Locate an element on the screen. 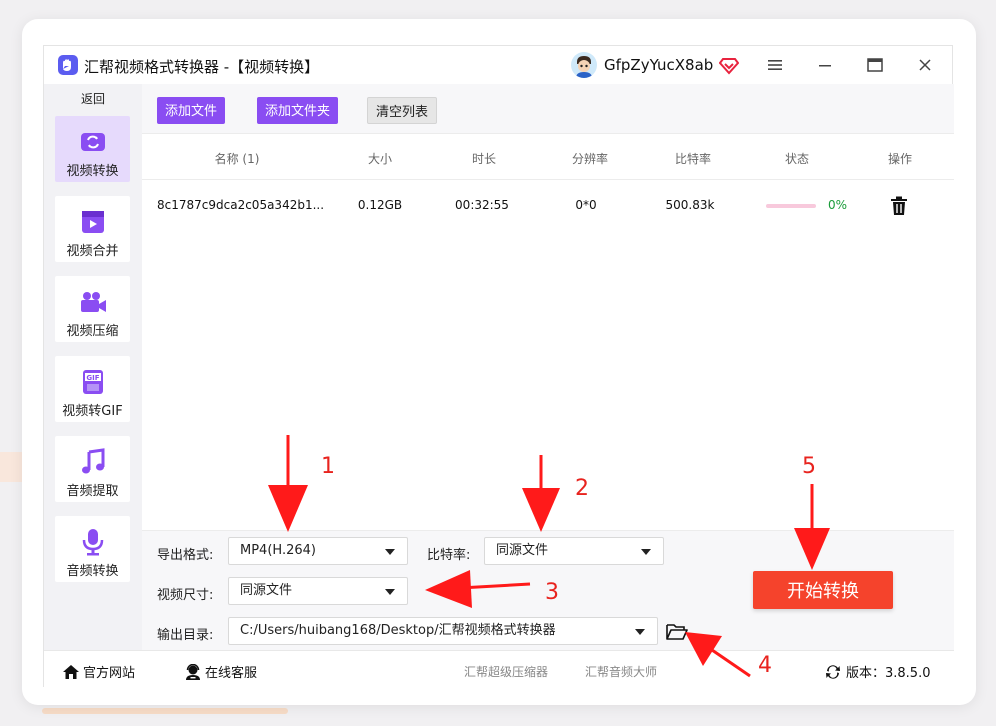  footer: 官方网站 在线客服 汇帮超级压缩器 汇帮音频大师 版本：3.8.5.0 is located at coordinates (499, 669).